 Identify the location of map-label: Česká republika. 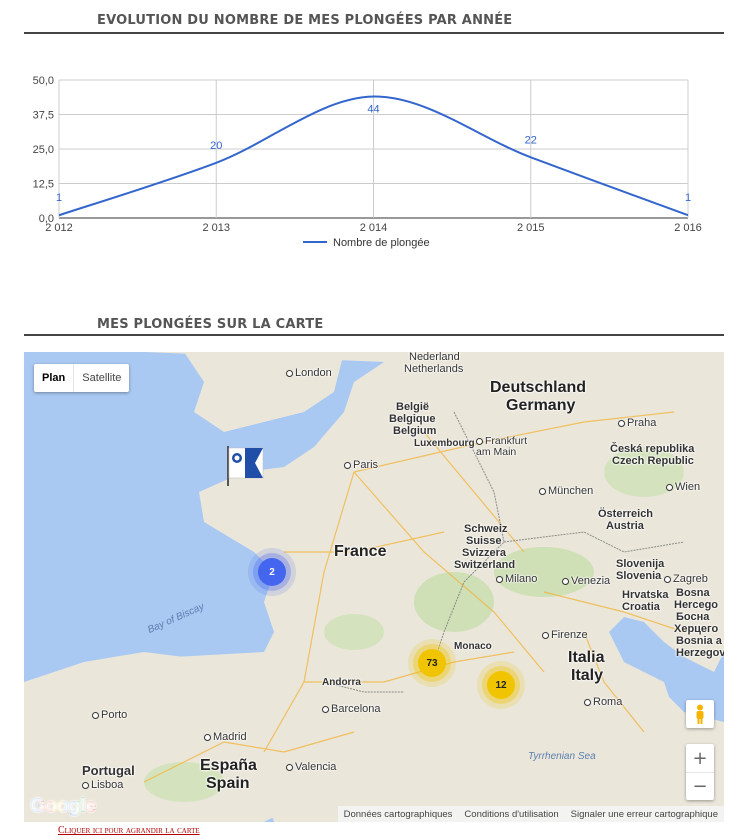
(652, 449).